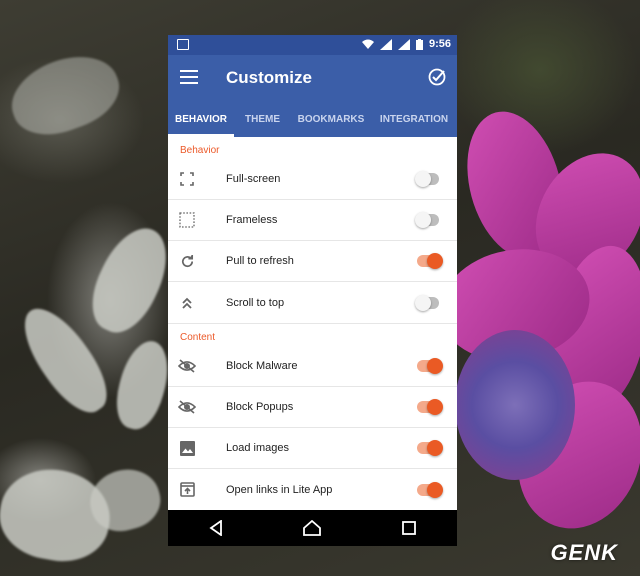 The image size is (640, 576). Describe the element at coordinates (187, 220) in the screenshot. I see `frameless-icon` at that location.